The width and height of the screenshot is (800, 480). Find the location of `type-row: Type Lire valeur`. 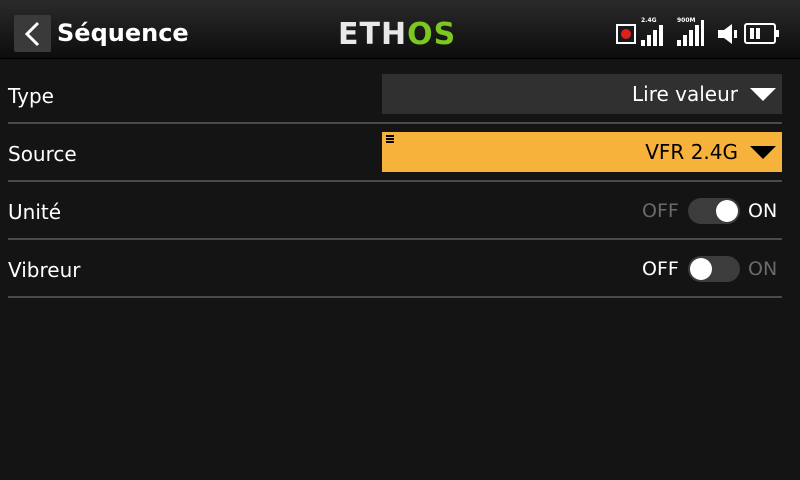

type-row: Type Lire valeur is located at coordinates (395, 95).